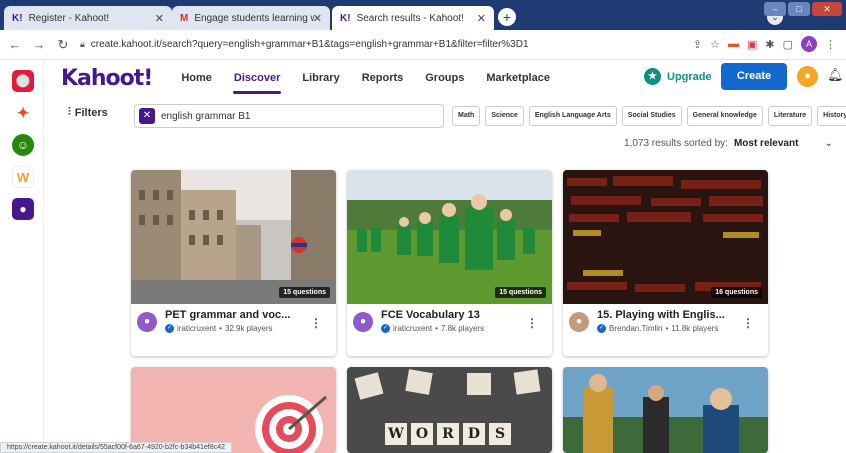 This screenshot has width=846, height=453. What do you see at coordinates (23, 145) in the screenshot?
I see `robot-app-icon: ☺` at bounding box center [23, 145].